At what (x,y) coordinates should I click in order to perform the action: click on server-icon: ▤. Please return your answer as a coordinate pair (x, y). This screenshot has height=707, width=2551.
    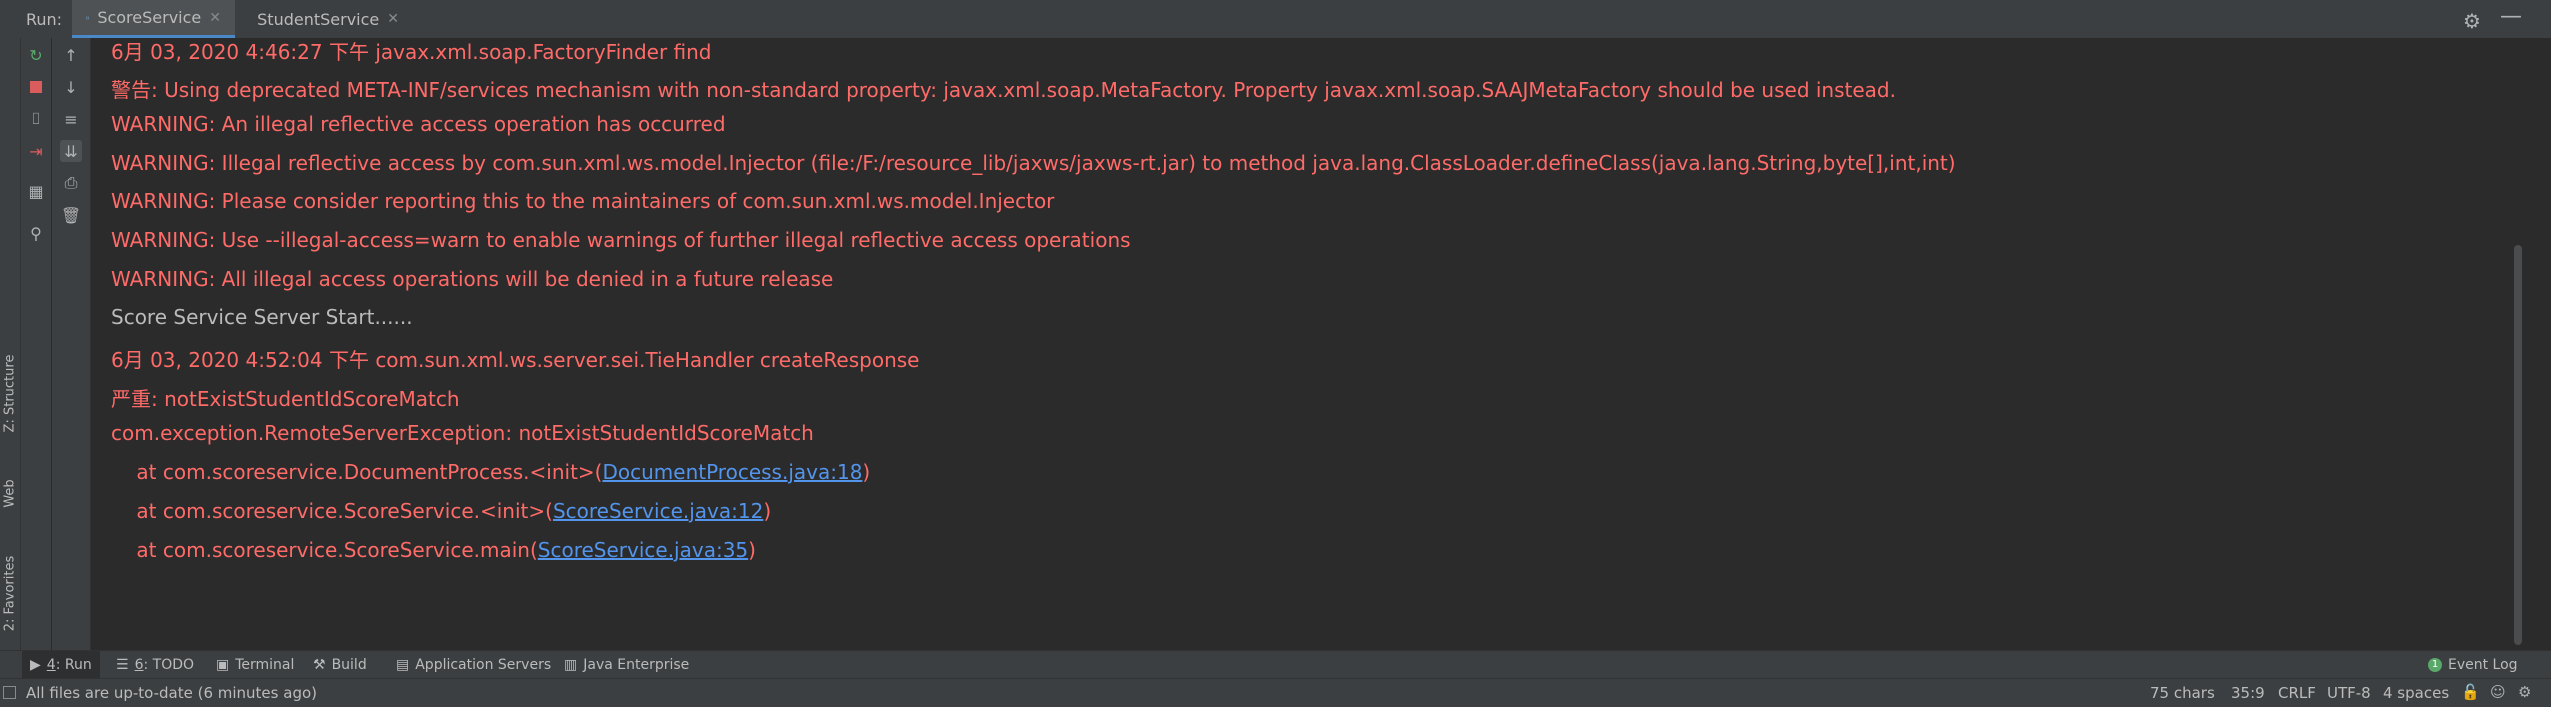
    Looking at the image, I should click on (402, 665).